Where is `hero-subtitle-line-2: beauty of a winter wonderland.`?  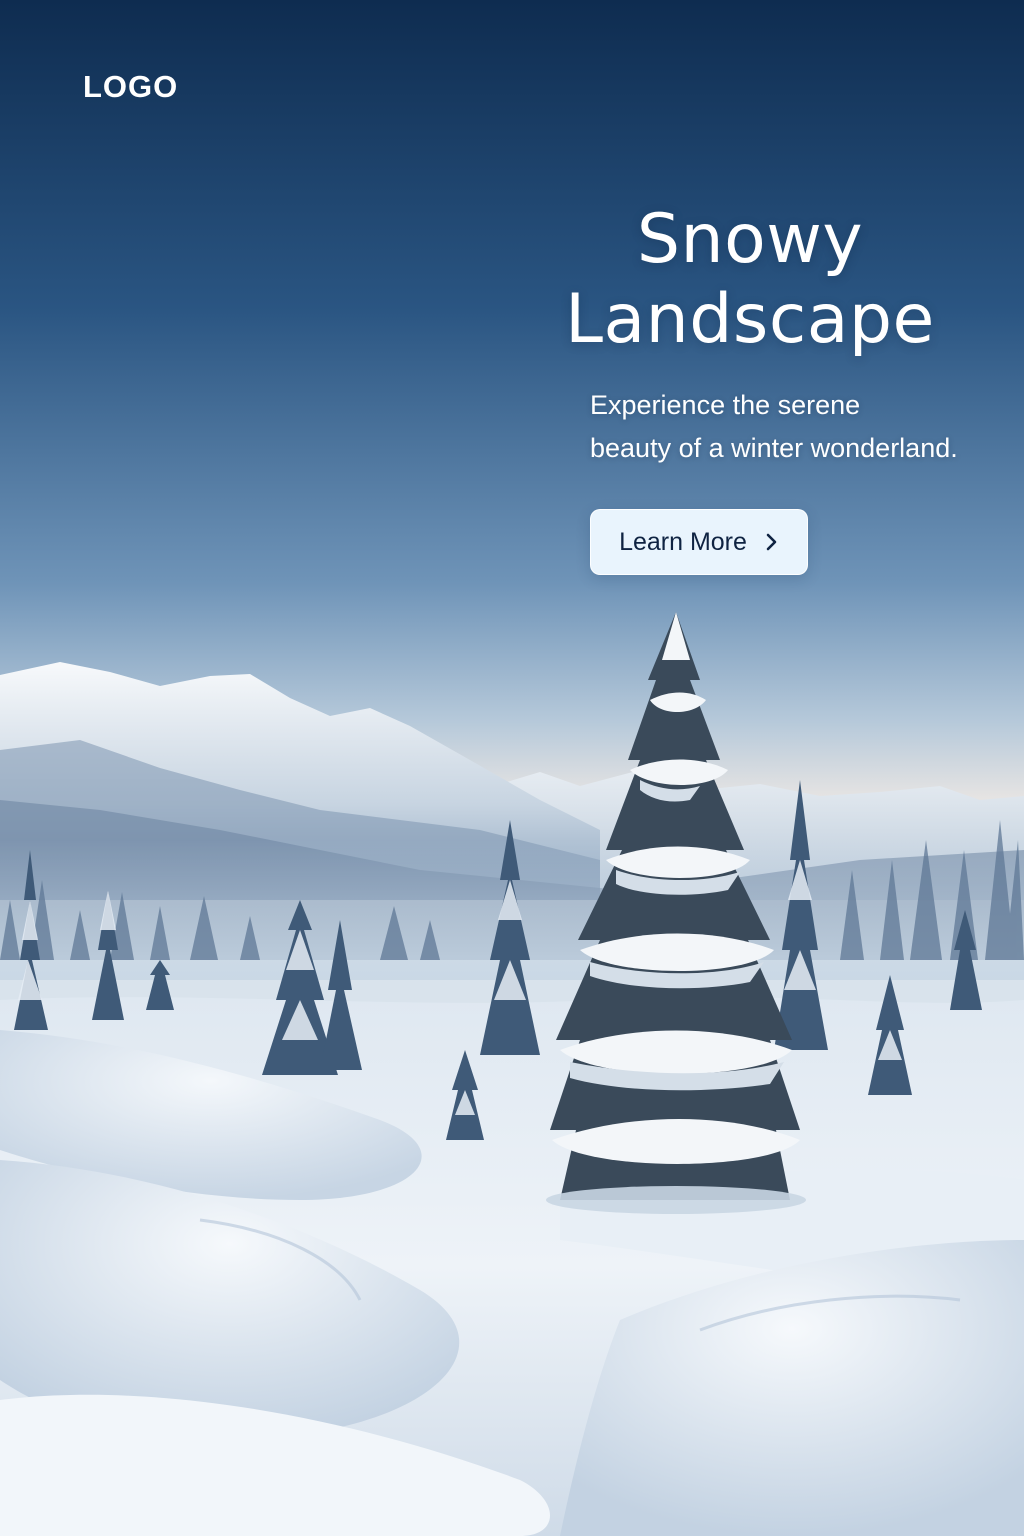
hero-subtitle-line-2: beauty of a winter wonderland. is located at coordinates (774, 448).